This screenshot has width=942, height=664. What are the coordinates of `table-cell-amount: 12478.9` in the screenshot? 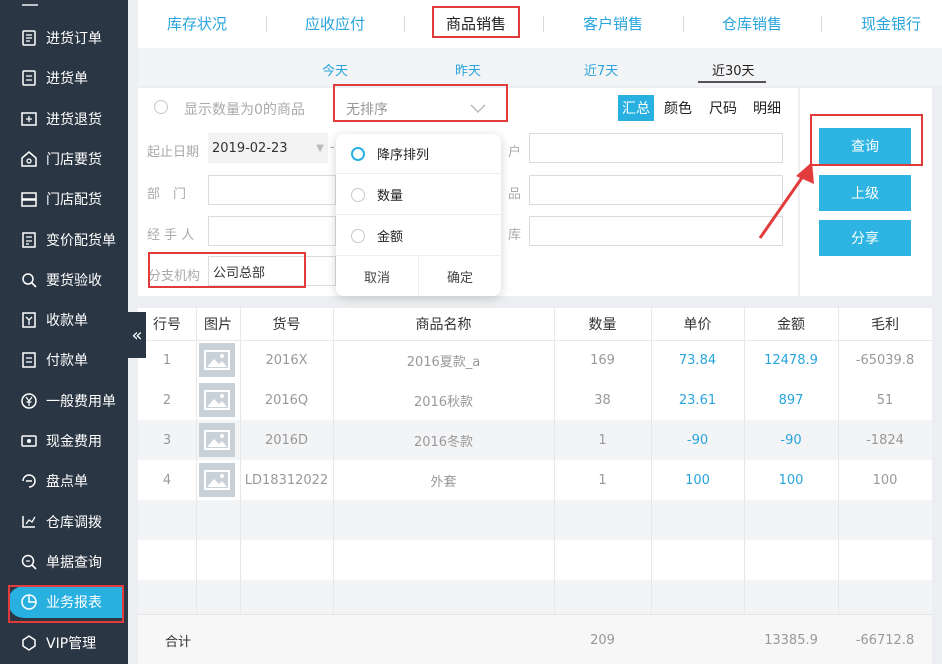 It's located at (791, 360).